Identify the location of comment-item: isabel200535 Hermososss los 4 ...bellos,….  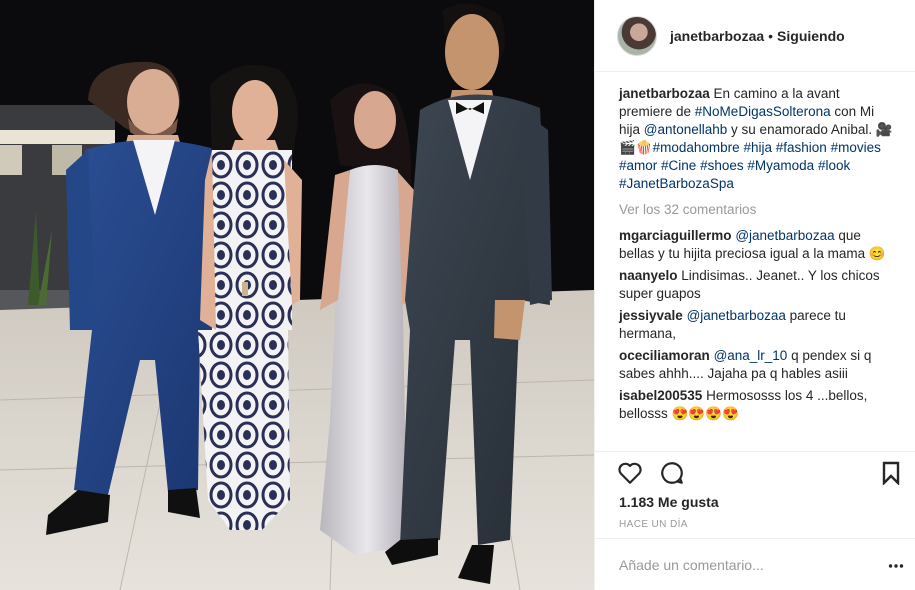
(756, 405).